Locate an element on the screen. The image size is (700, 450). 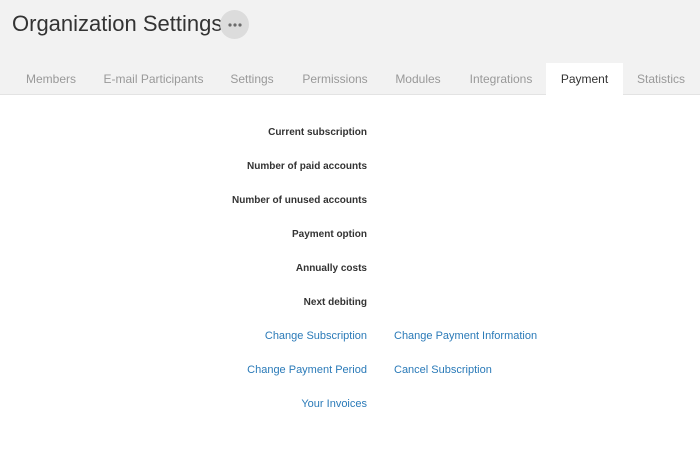
current-subscription-label: Current subscription is located at coordinates (317, 132).